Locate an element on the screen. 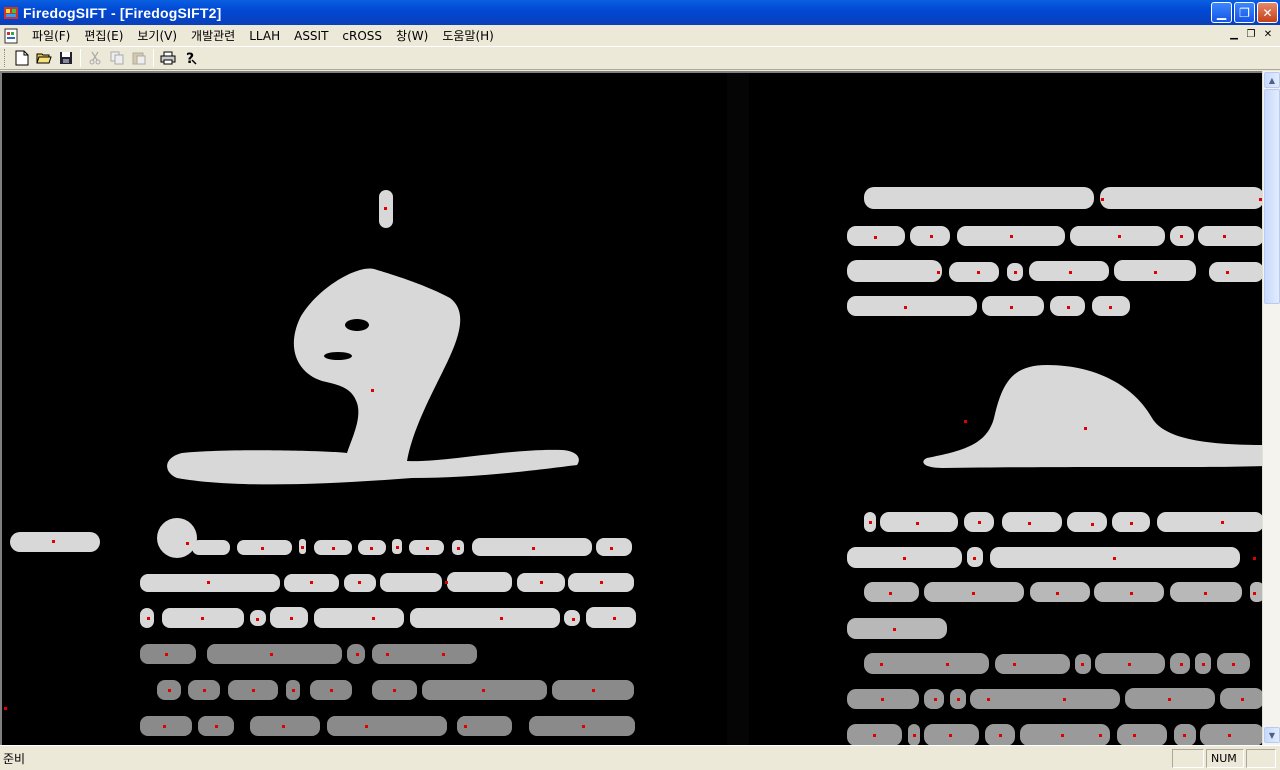  status-pane-caps is located at coordinates (1188, 758).